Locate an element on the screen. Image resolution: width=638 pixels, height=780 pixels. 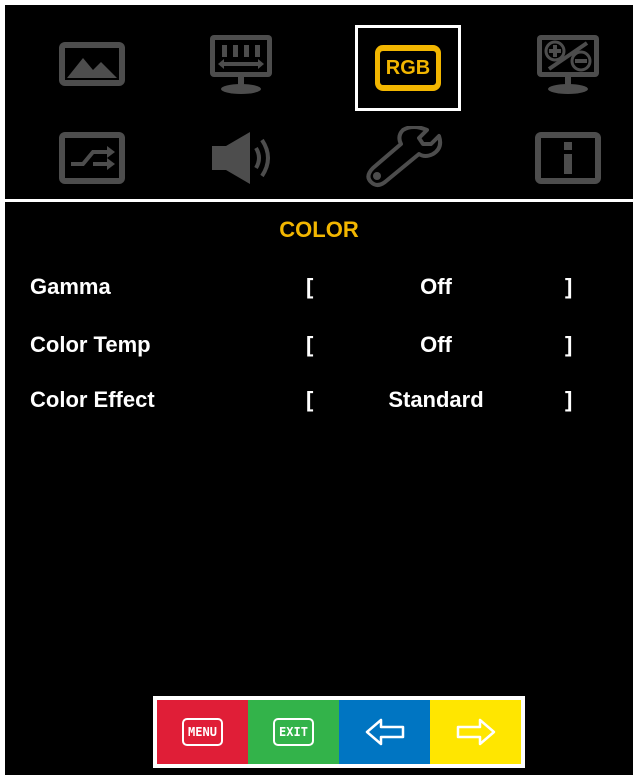
picture-icon is located at coordinates (92, 64).